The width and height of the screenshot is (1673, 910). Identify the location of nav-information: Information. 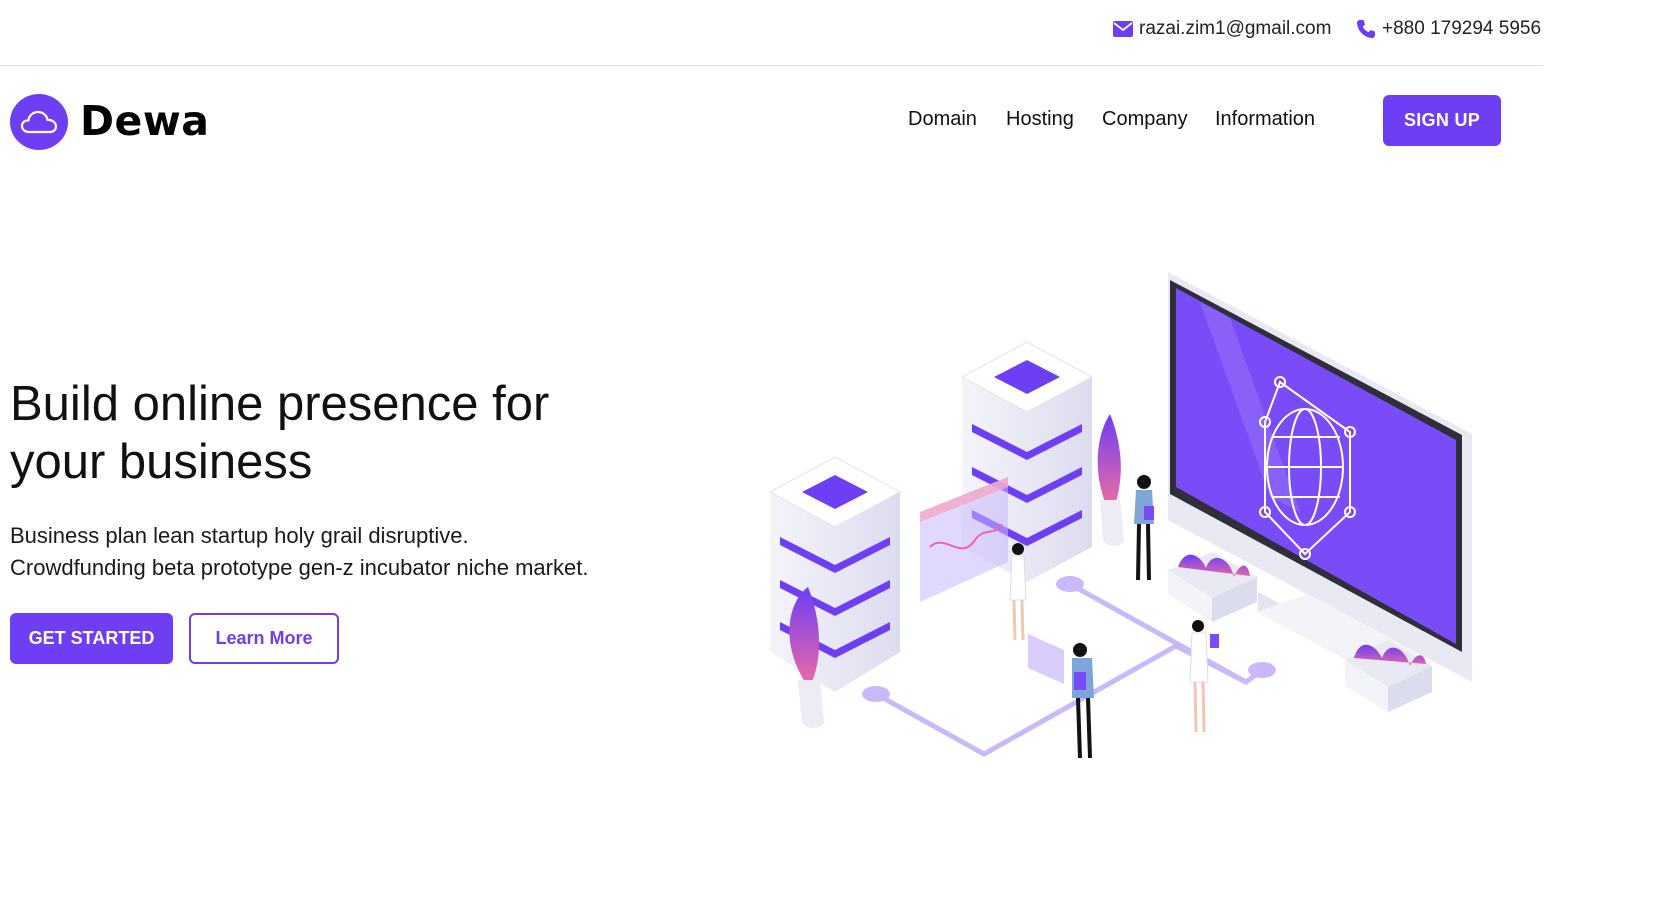
(1265, 119).